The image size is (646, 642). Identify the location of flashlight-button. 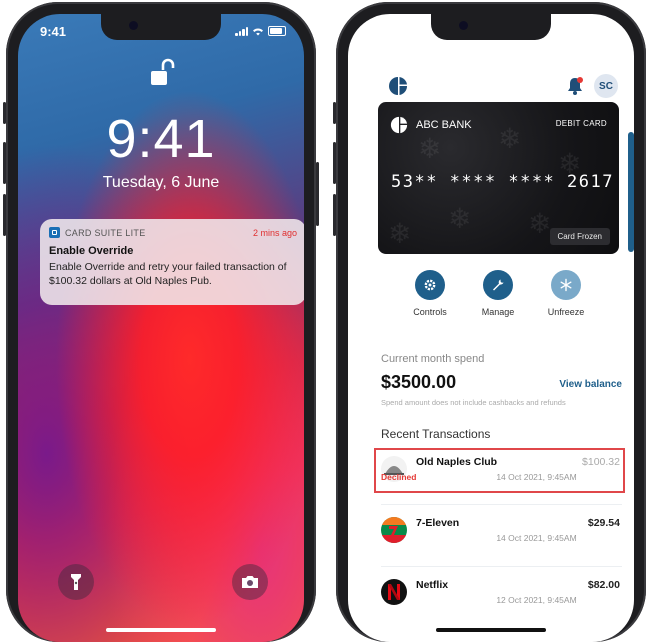
(76, 582).